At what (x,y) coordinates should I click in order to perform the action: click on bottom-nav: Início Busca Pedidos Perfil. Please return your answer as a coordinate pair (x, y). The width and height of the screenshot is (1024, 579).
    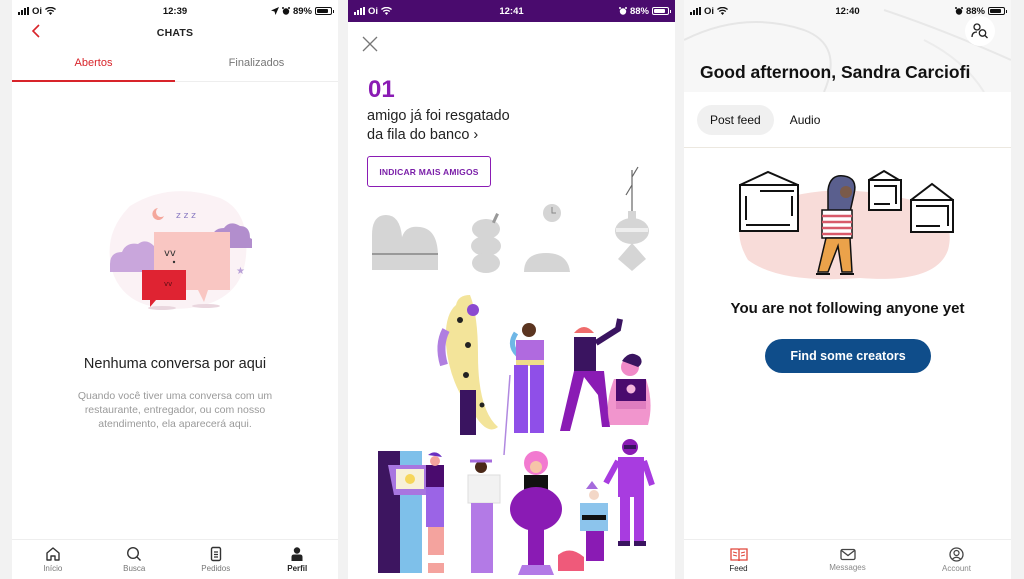
    Looking at the image, I should click on (175, 559).